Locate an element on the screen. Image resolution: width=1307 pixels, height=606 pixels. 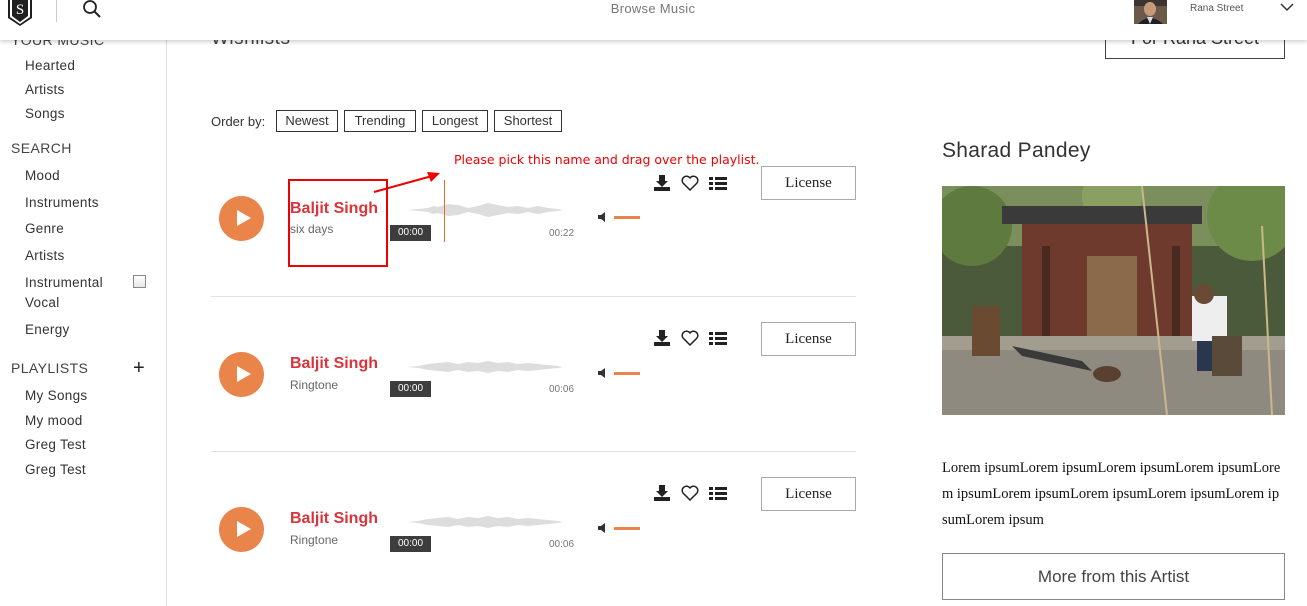
logo-icon: S is located at coordinates (20, 13).